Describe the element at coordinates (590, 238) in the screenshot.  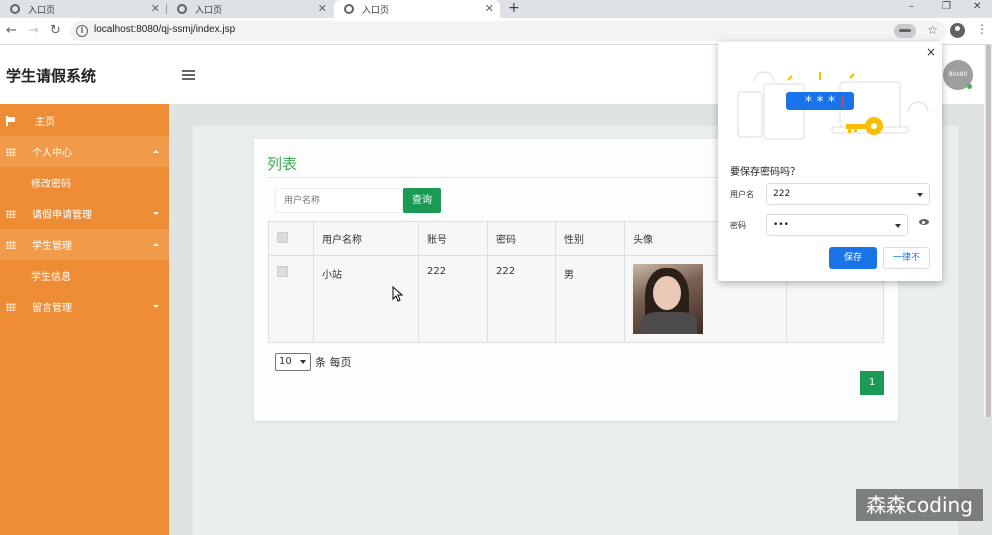
I see `column-header: 性别` at that location.